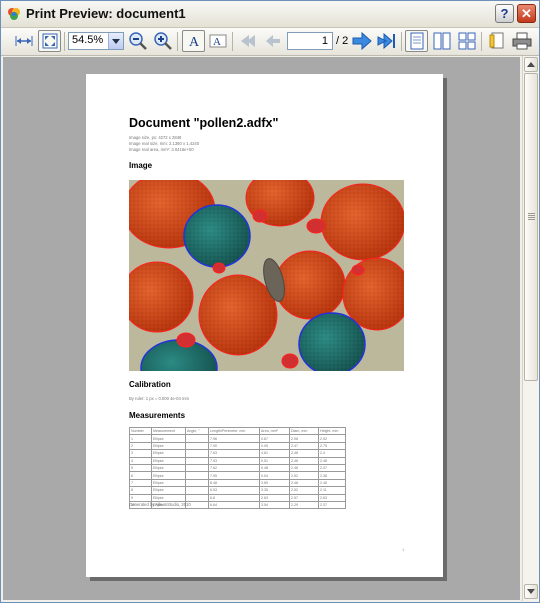  I want to click on two-pages-icon, so click(441, 41).